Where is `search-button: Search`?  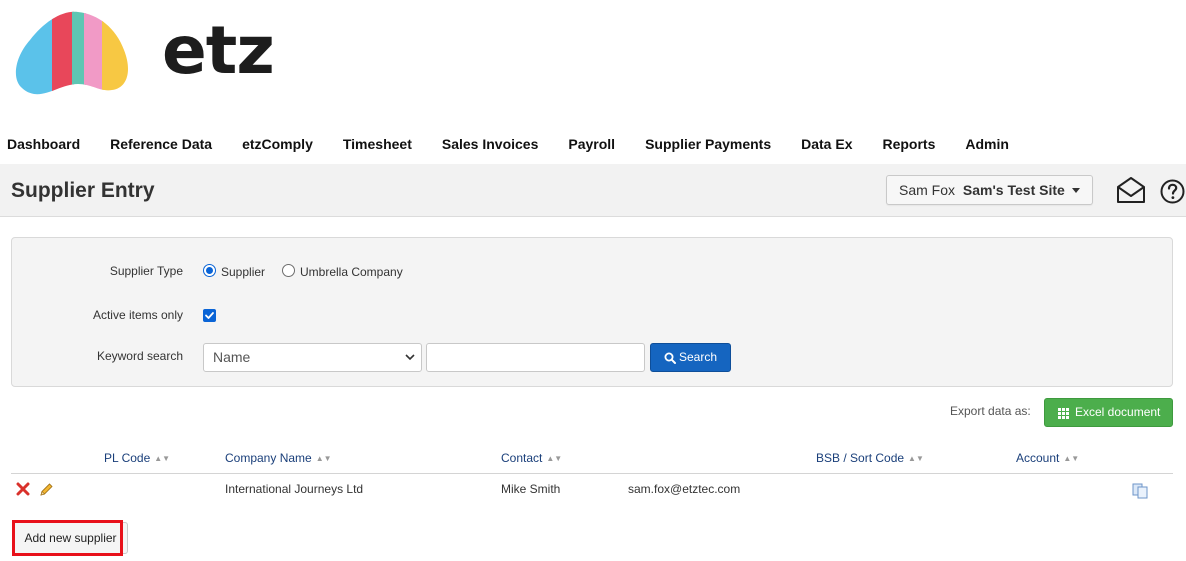 search-button: Search is located at coordinates (690, 357).